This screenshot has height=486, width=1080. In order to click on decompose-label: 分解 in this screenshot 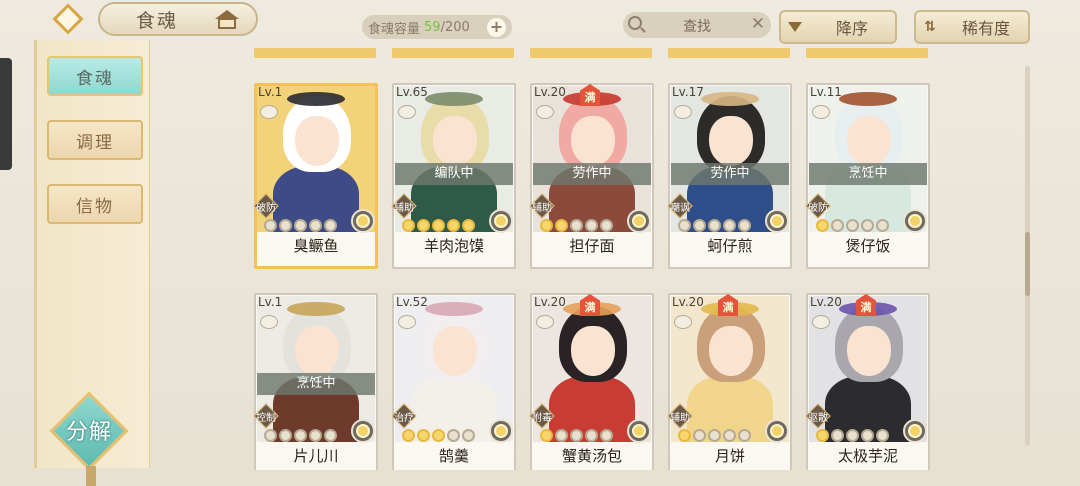, I will do `click(88, 432)`.